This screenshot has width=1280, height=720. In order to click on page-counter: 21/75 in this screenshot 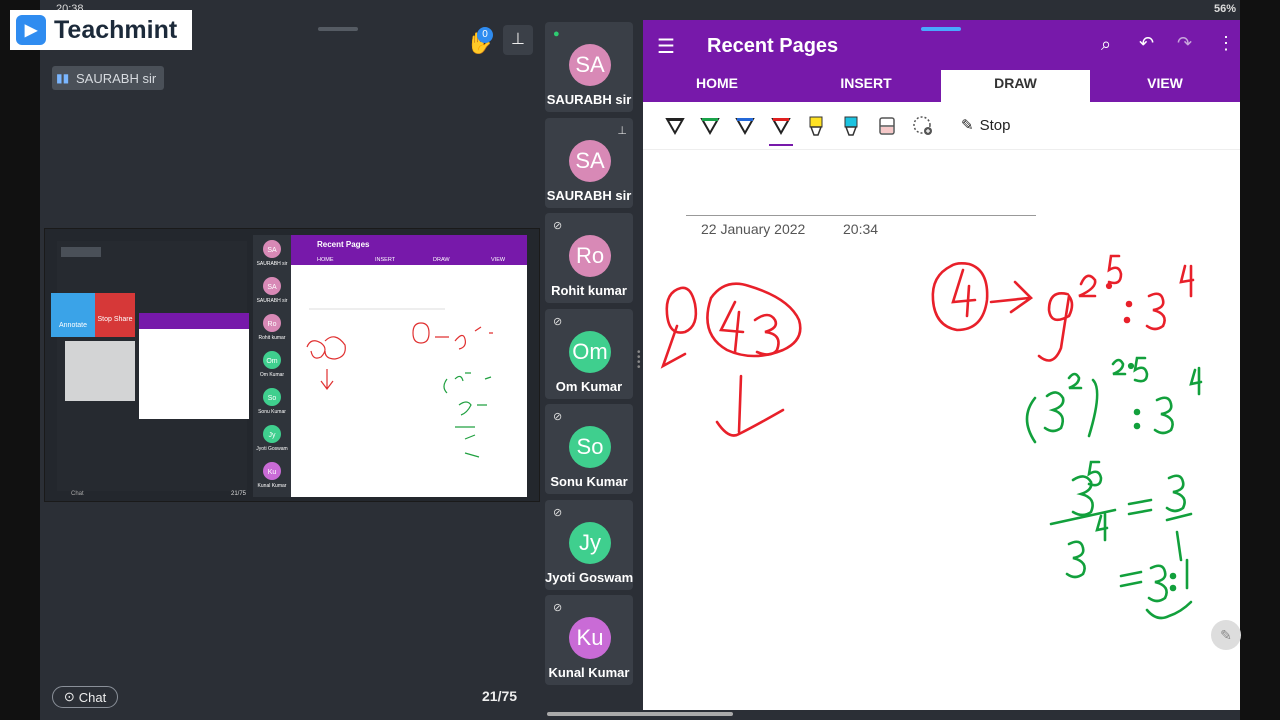, I will do `click(500, 696)`.